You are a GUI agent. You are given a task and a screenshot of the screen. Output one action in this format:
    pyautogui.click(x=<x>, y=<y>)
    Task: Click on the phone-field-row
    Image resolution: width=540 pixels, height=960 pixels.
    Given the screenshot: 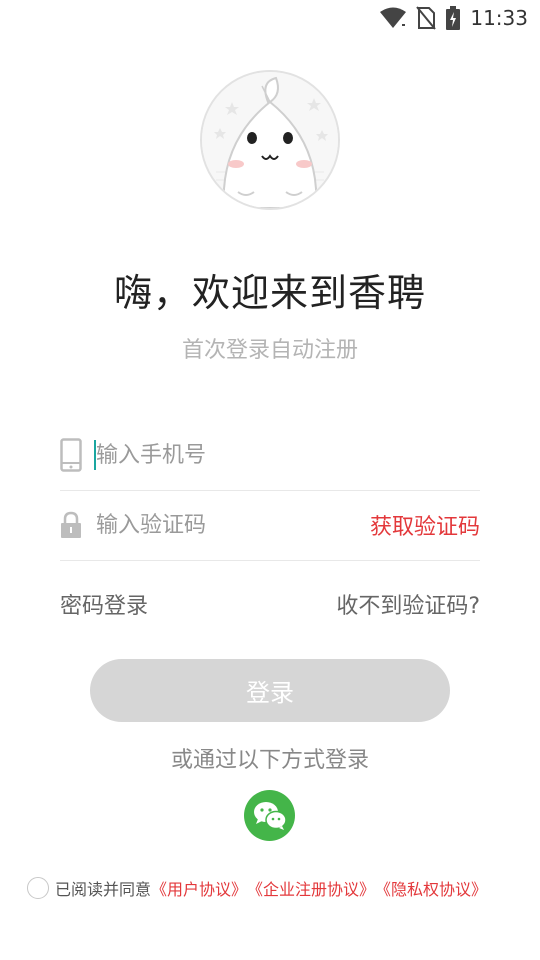 What is the action you would take?
    pyautogui.click(x=270, y=455)
    